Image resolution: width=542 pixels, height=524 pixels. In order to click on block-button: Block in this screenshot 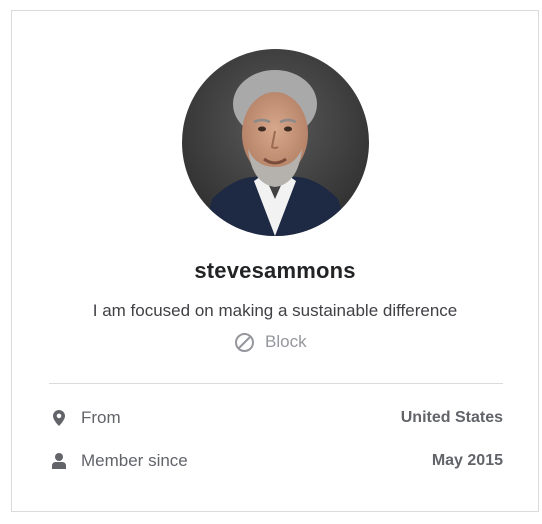, I will do `click(270, 342)`.